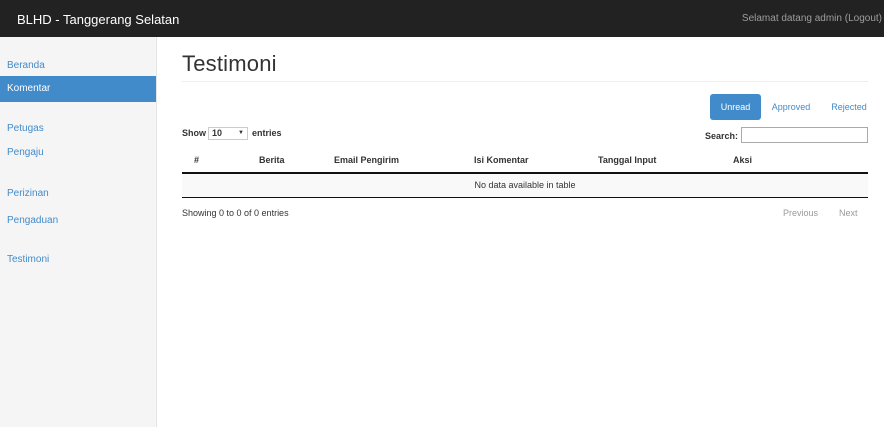 Image resolution: width=884 pixels, height=427 pixels. What do you see at coordinates (235, 213) in the screenshot?
I see `table-info: Showing 0 to 0 of 0 entries` at bounding box center [235, 213].